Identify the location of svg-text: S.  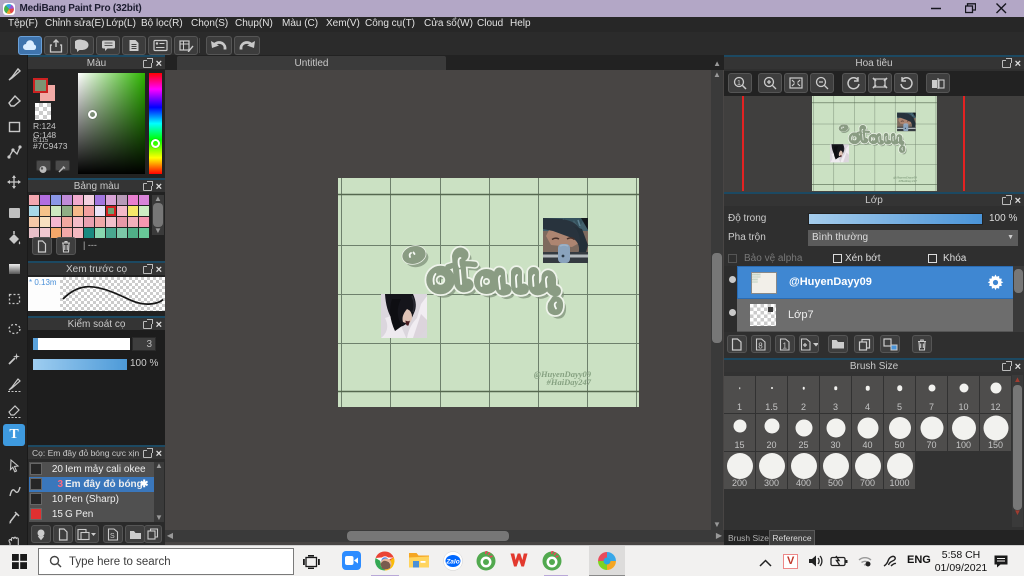
(112, 536).